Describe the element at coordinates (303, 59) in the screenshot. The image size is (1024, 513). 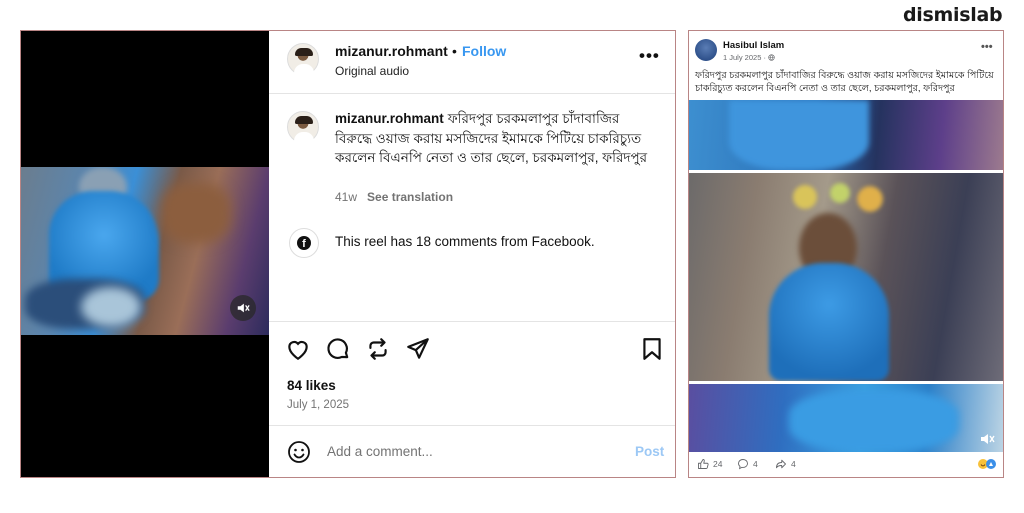
I see `avatar` at that location.